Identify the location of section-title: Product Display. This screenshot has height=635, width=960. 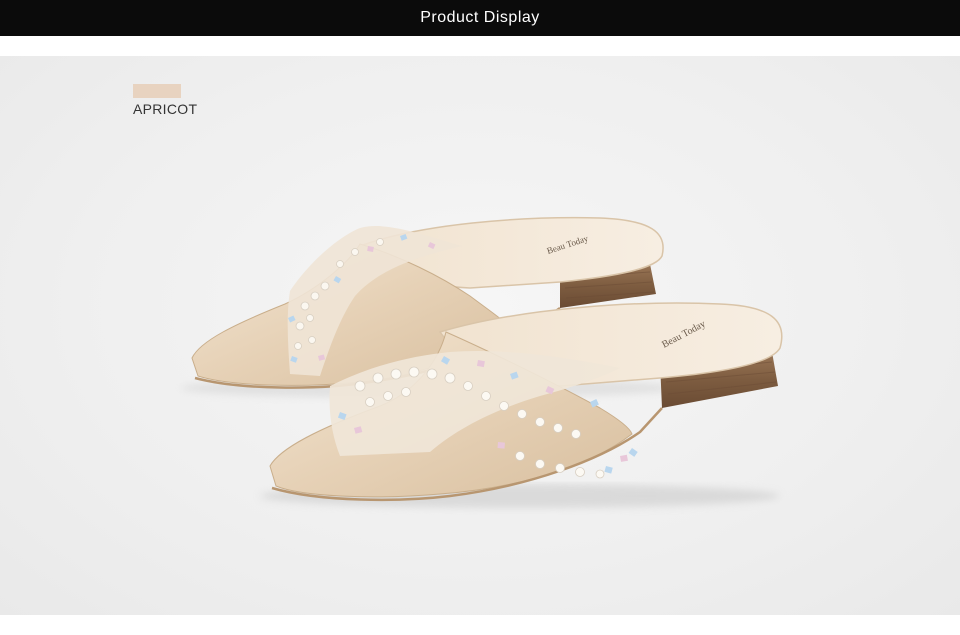
(480, 17).